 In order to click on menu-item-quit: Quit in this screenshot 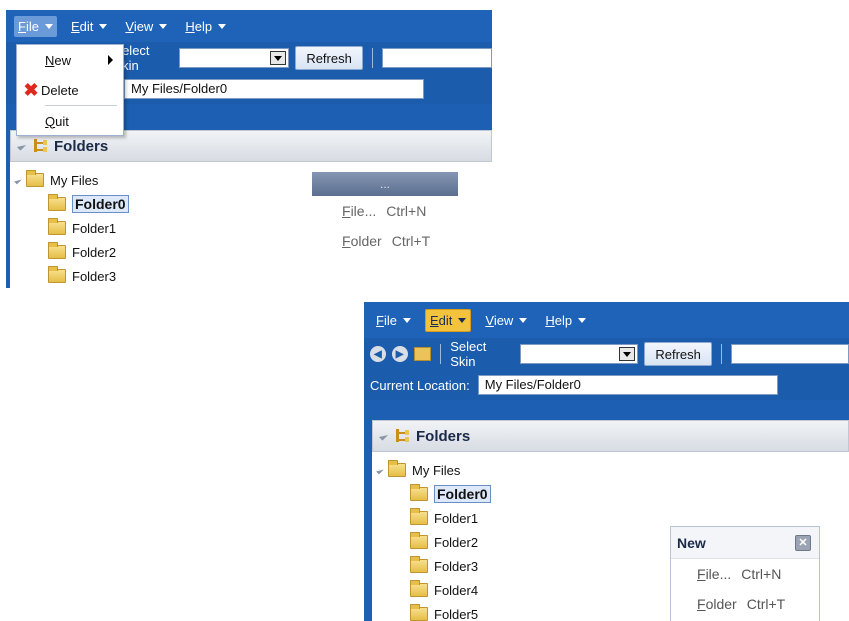, I will do `click(70, 121)`.